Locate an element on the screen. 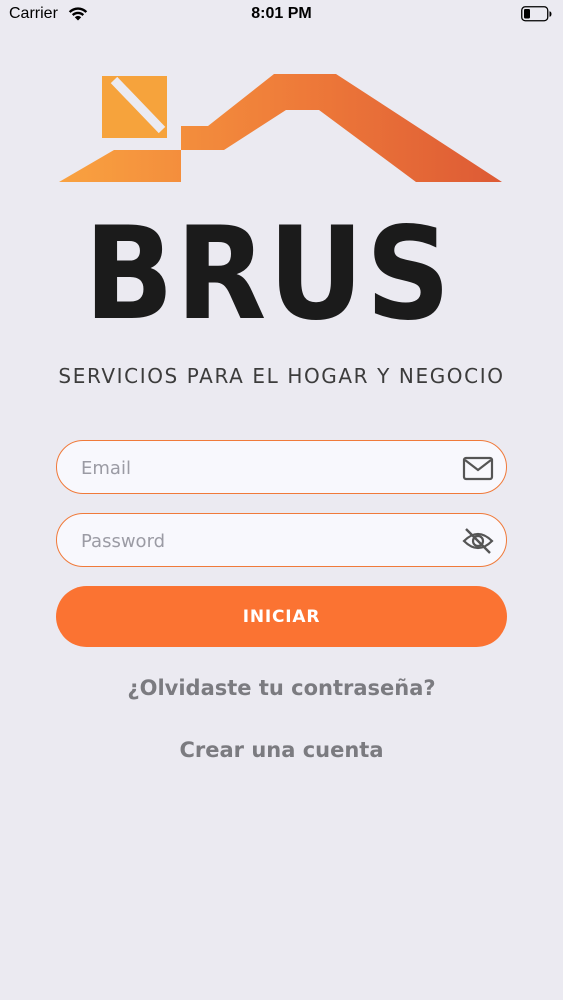  password-input is located at coordinates (261, 541).